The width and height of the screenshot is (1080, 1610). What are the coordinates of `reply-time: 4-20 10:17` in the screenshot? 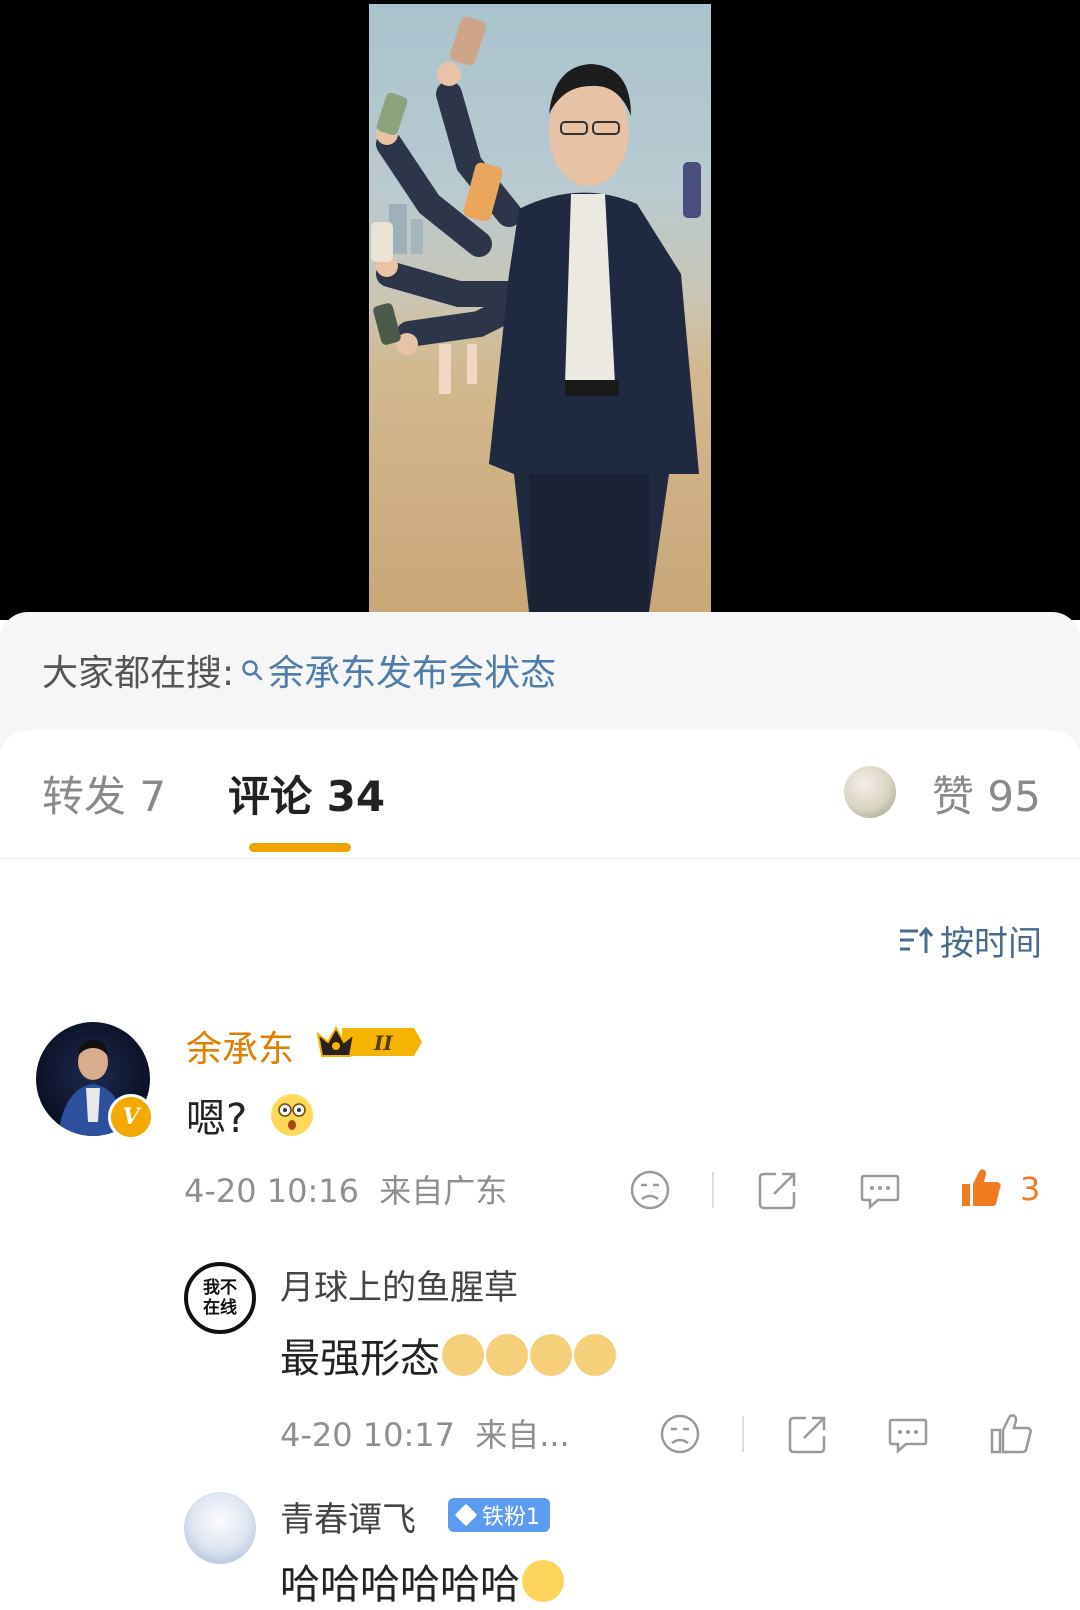 It's located at (368, 1435).